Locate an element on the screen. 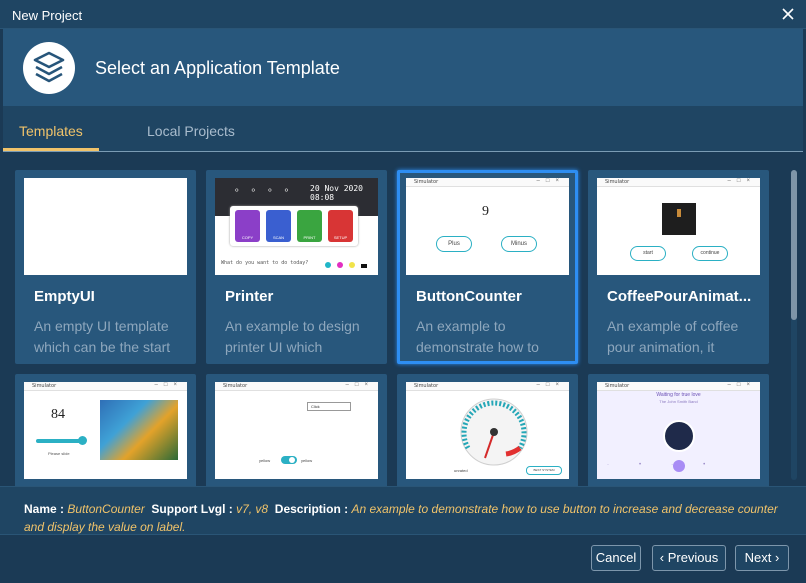 The height and width of the screenshot is (583, 806). template-name: ButtonCounter is located at coordinates (469, 296).